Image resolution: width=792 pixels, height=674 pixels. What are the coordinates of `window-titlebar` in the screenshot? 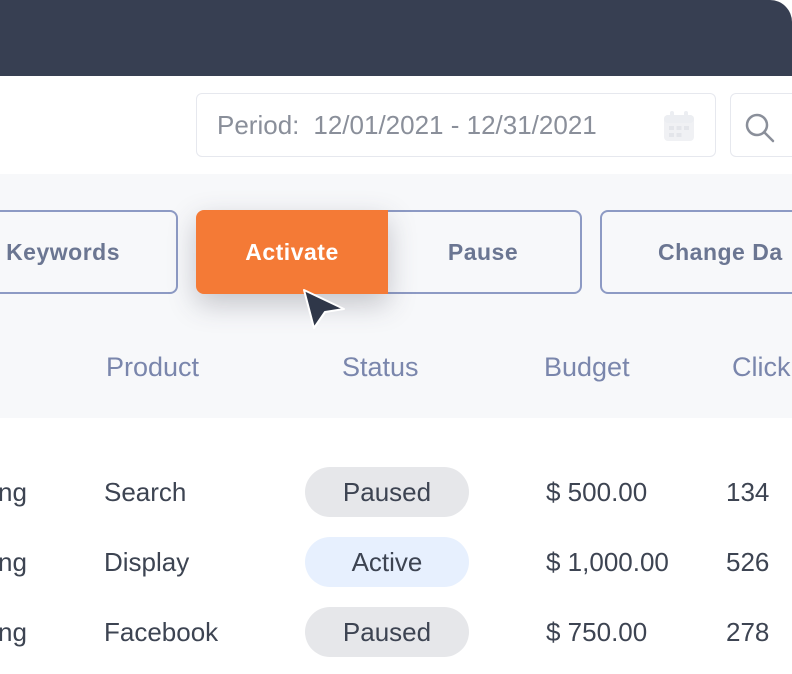 It's located at (396, 38).